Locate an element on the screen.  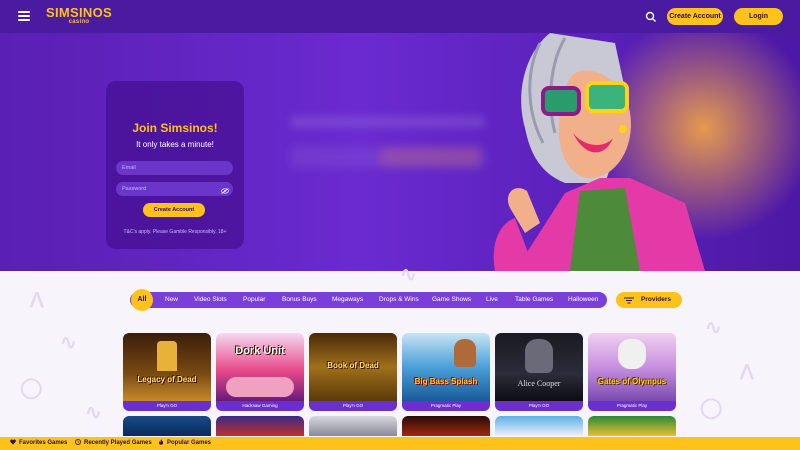
site-logo: SIMSINOS casino is located at coordinates (79, 15).